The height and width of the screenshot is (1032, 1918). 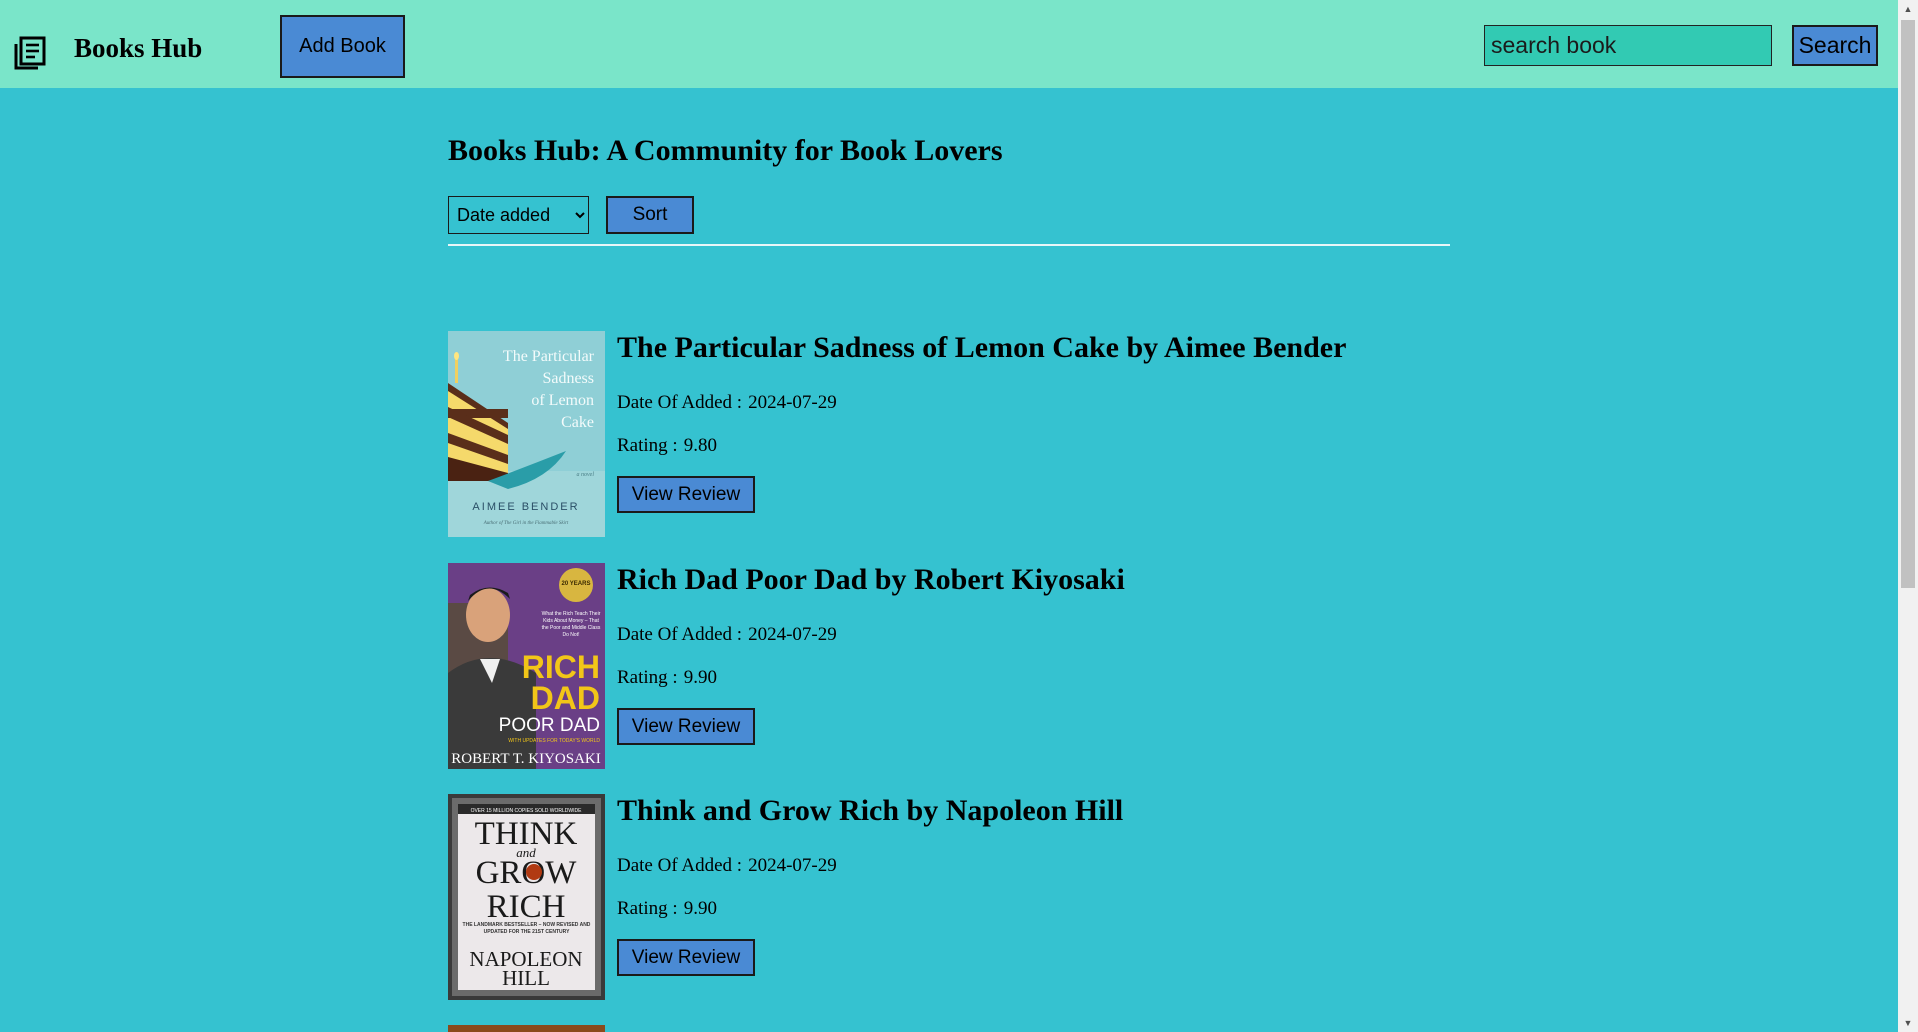 What do you see at coordinates (526, 907) in the screenshot?
I see `cover-line-rich: RICH` at bounding box center [526, 907].